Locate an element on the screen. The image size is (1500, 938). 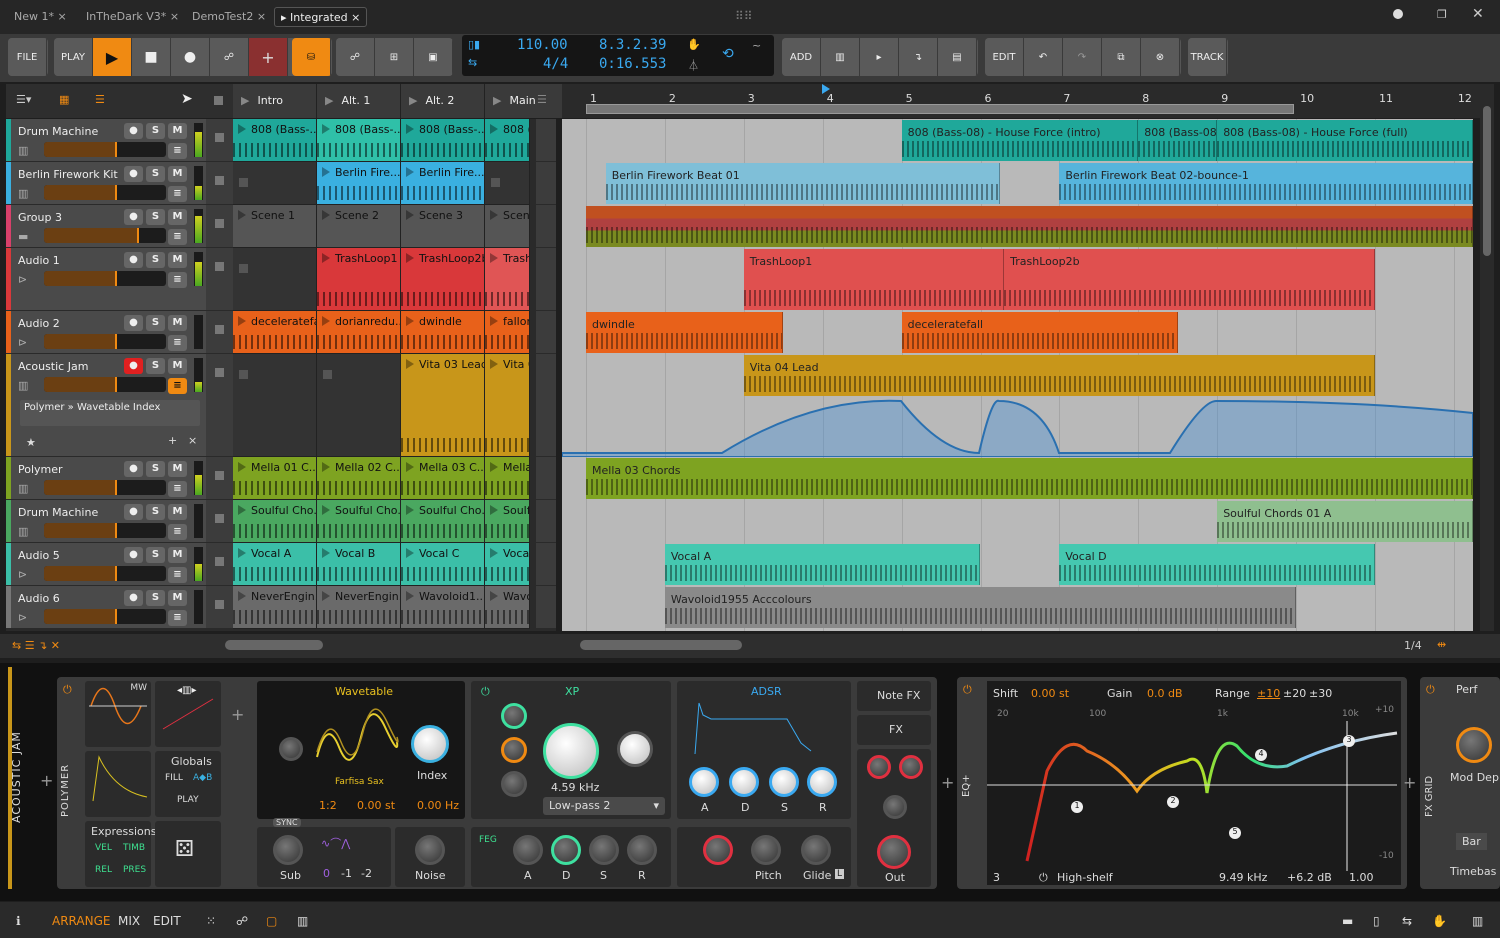
arranger-clip: TrashLoop2b is located at coordinates (1189, 279).